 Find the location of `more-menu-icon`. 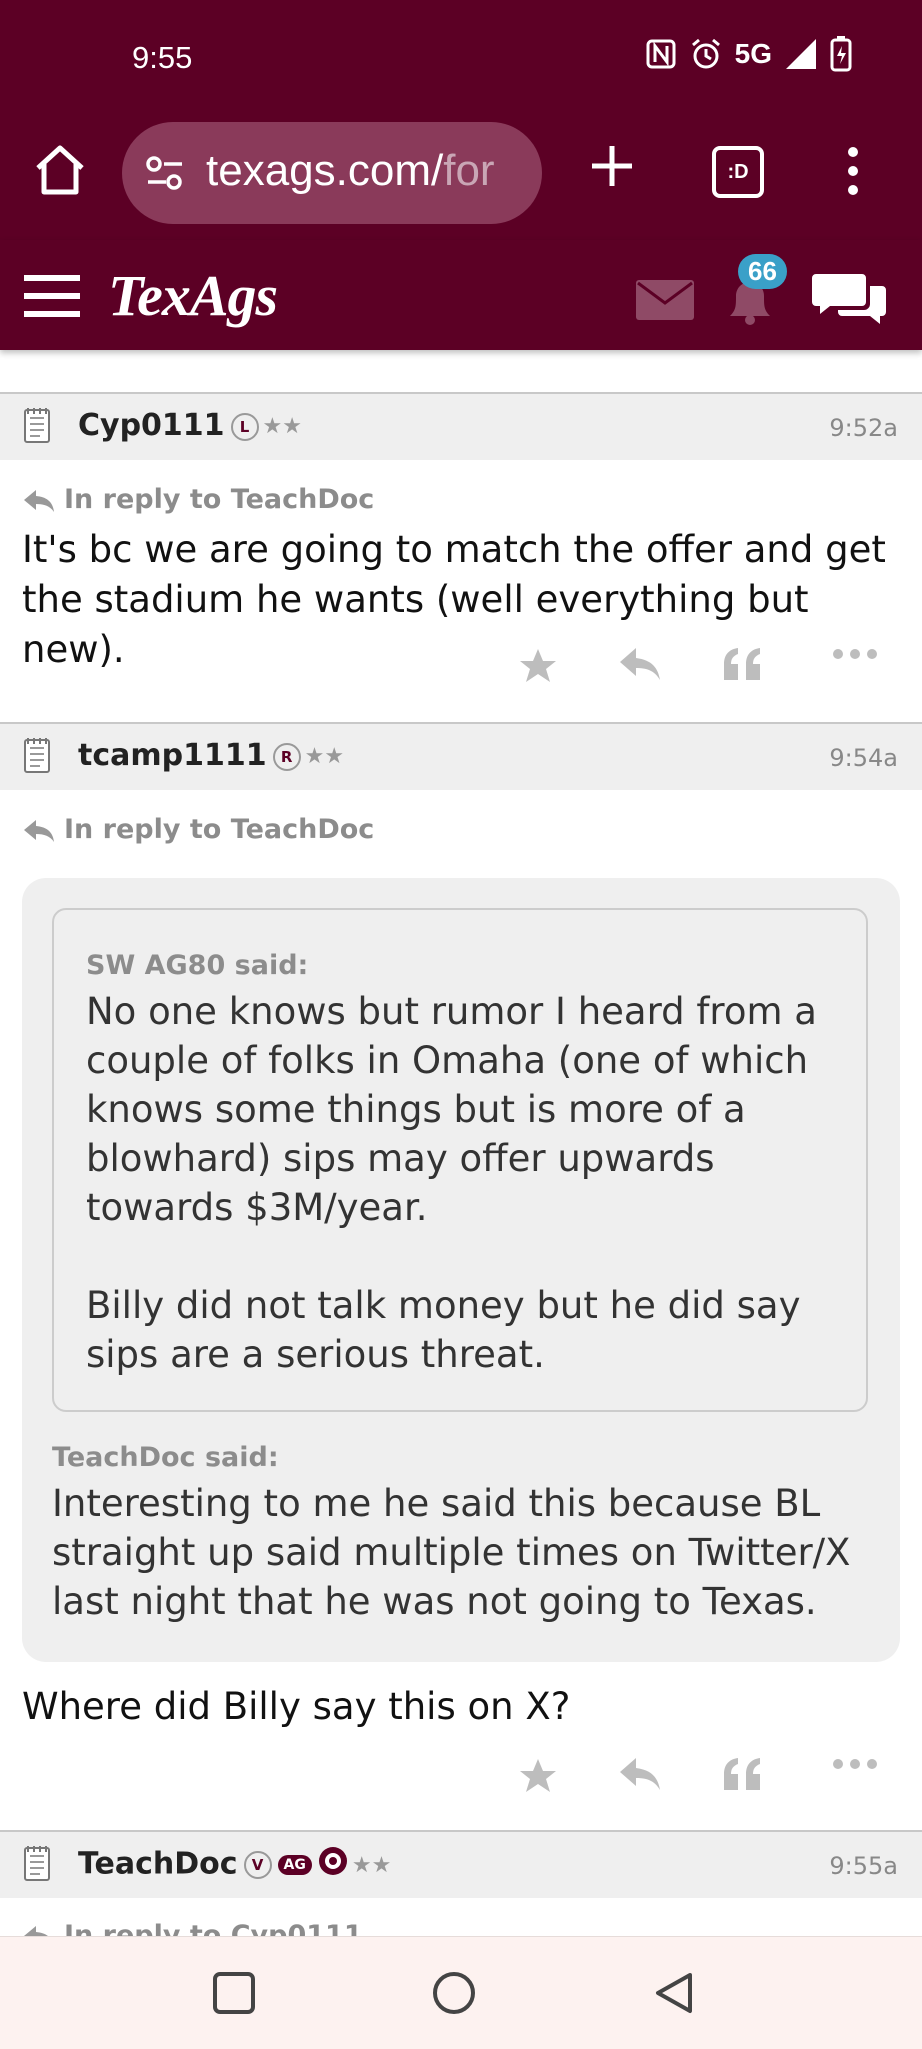

more-menu-icon is located at coordinates (853, 173).